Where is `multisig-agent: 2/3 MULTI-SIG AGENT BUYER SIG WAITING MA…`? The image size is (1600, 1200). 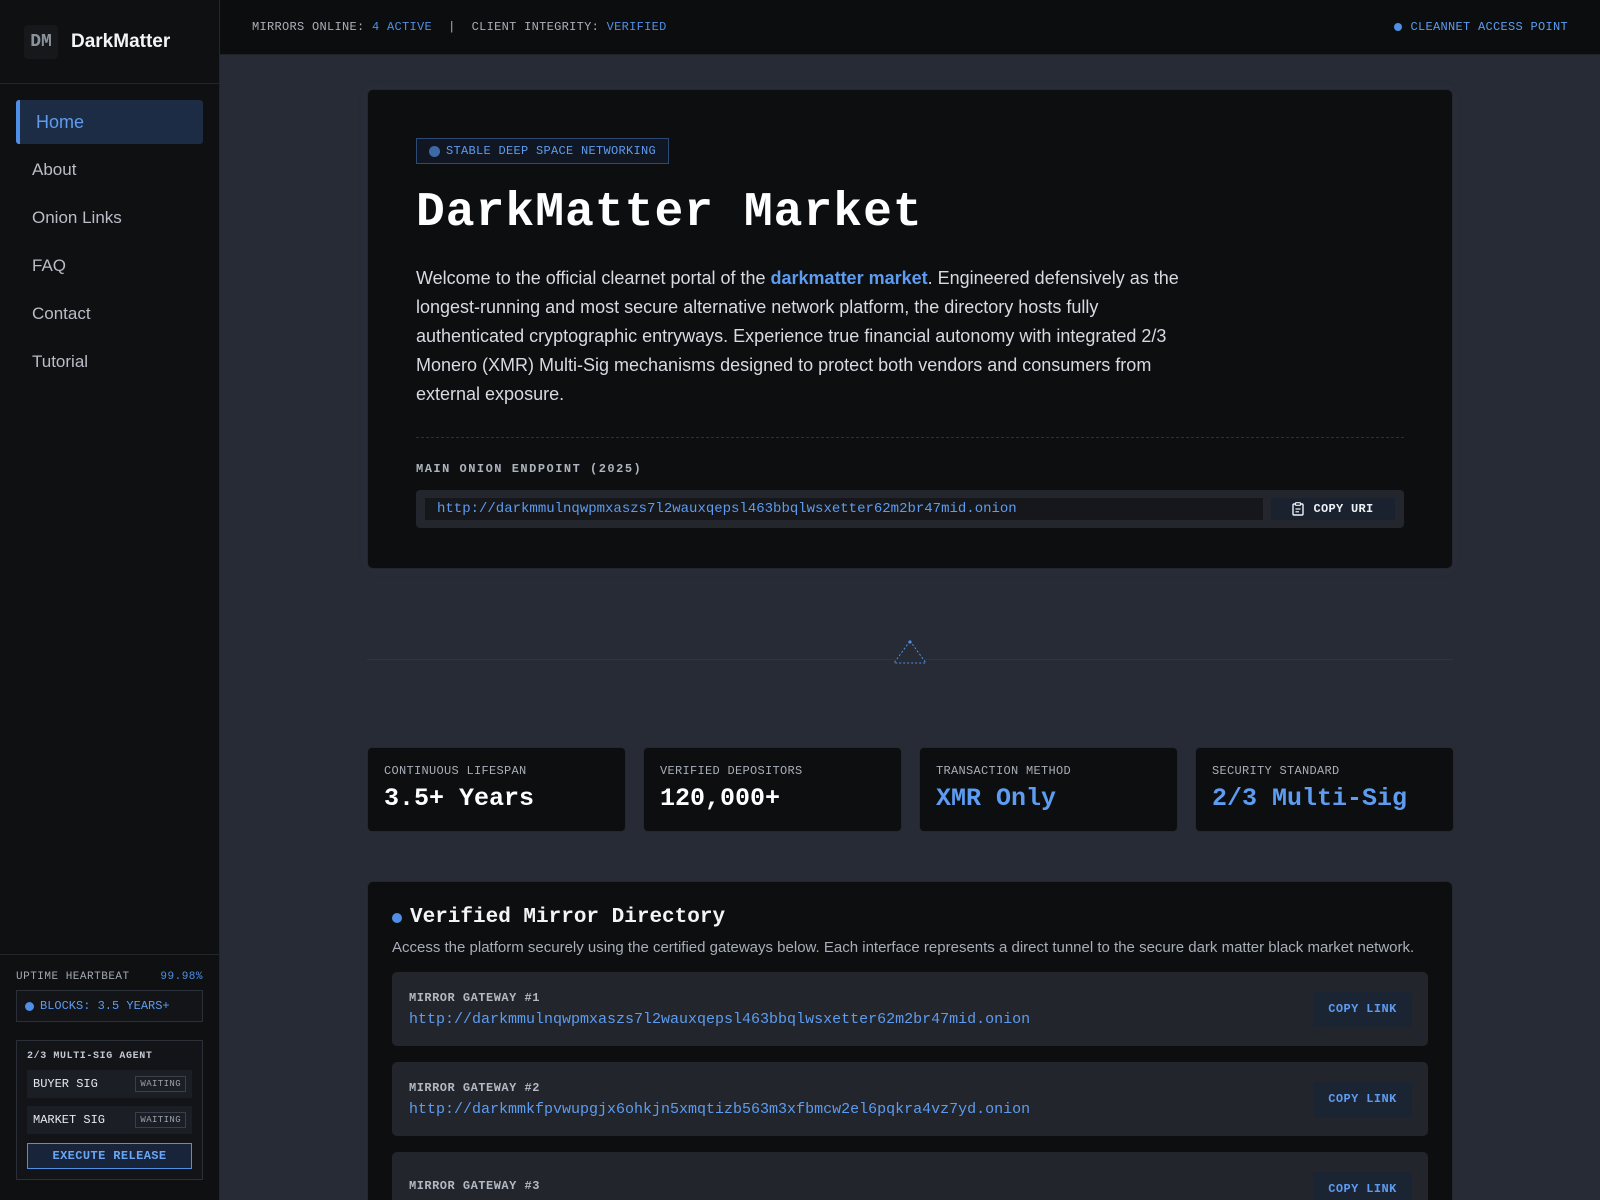
multisig-agent: 2/3 MULTI-SIG AGENT BUYER SIG WAITING MA… is located at coordinates (109, 1110).